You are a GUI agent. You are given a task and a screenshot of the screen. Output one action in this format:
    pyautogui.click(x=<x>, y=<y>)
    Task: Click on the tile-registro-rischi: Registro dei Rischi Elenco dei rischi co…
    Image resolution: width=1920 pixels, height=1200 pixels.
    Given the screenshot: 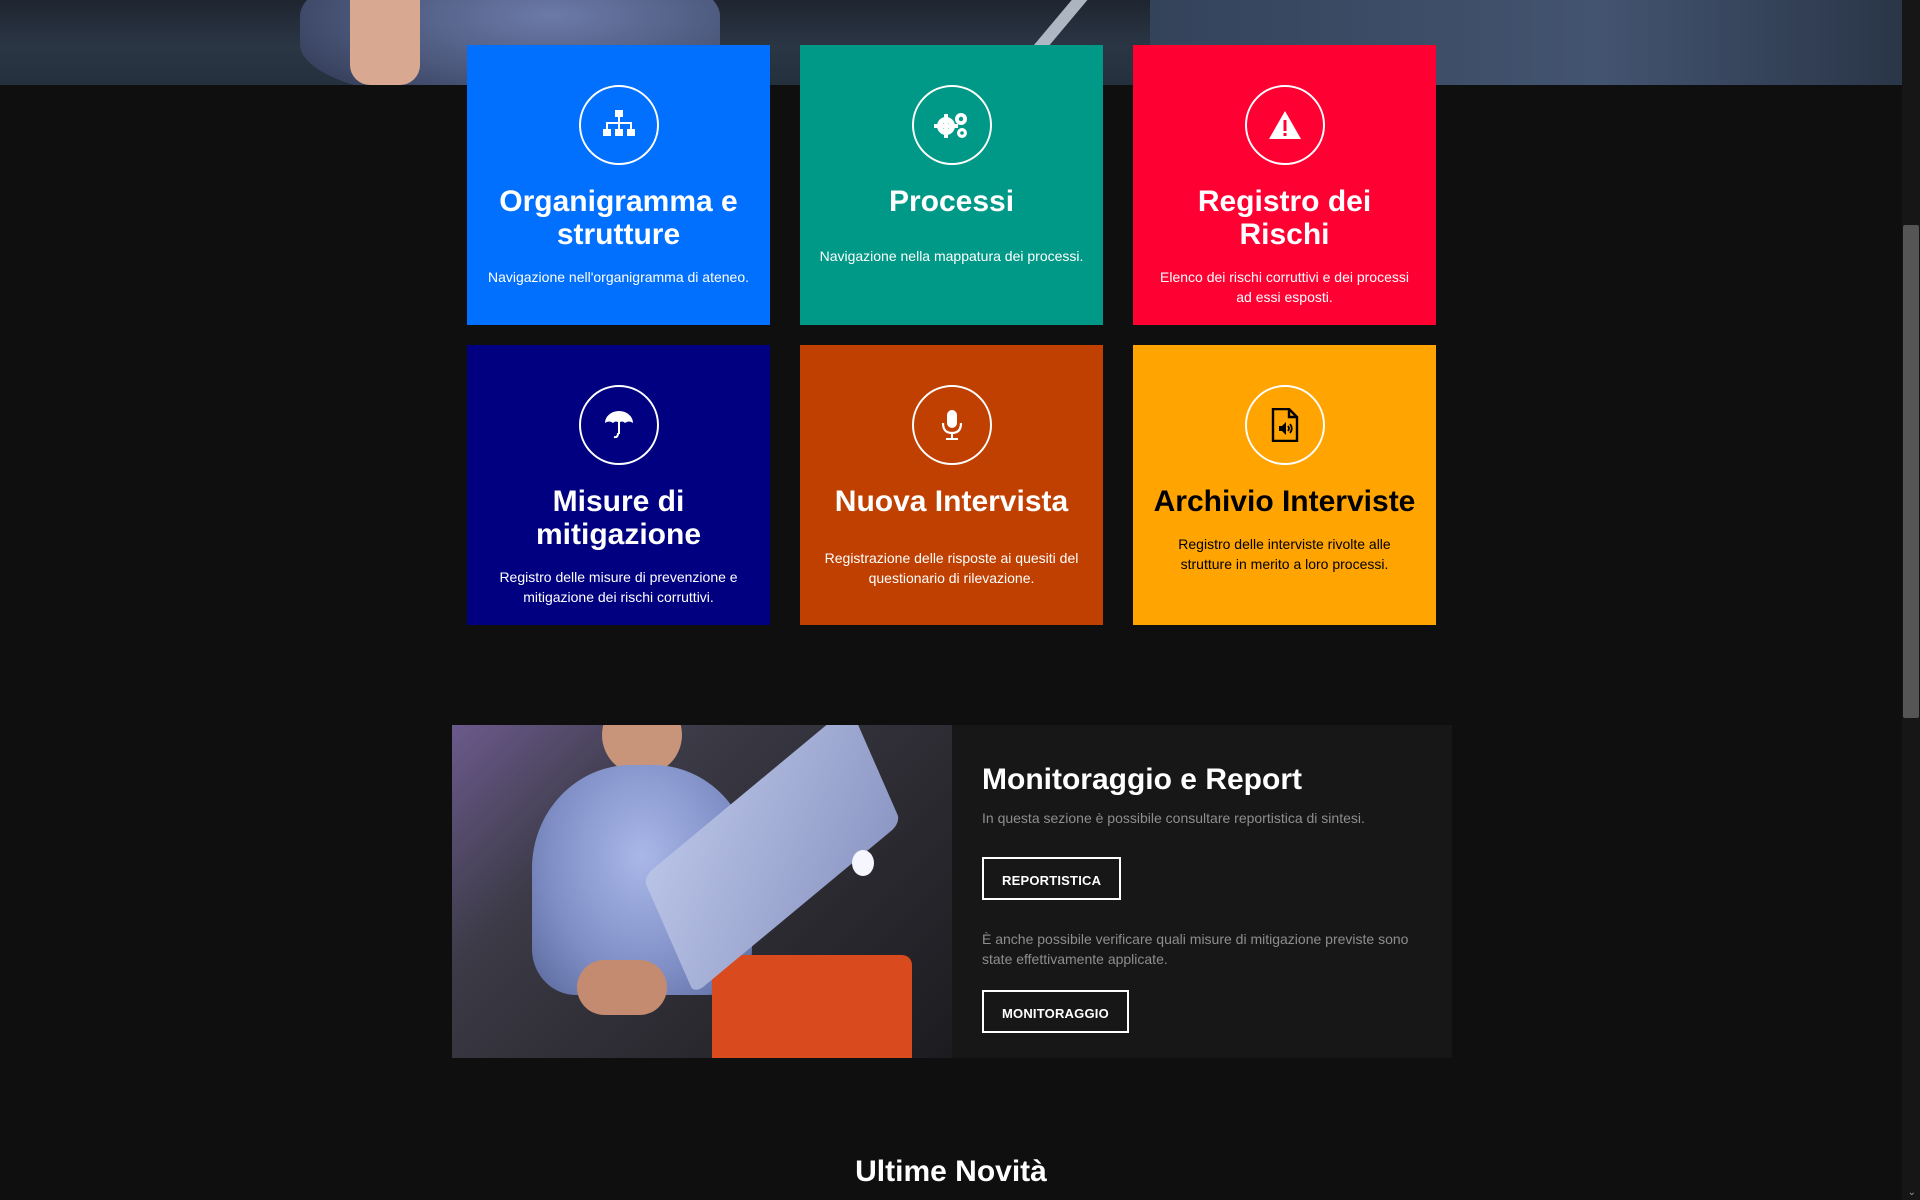 What is the action you would take?
    pyautogui.click(x=1284, y=185)
    